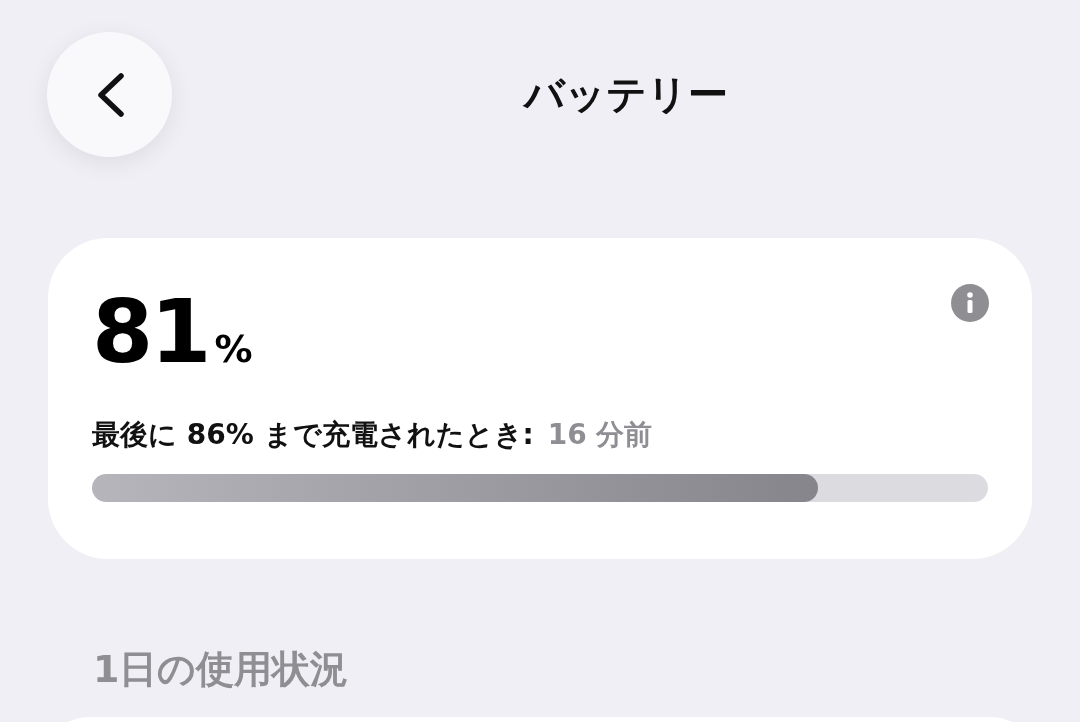 The height and width of the screenshot is (722, 1080). I want to click on info-icon, so click(970, 303).